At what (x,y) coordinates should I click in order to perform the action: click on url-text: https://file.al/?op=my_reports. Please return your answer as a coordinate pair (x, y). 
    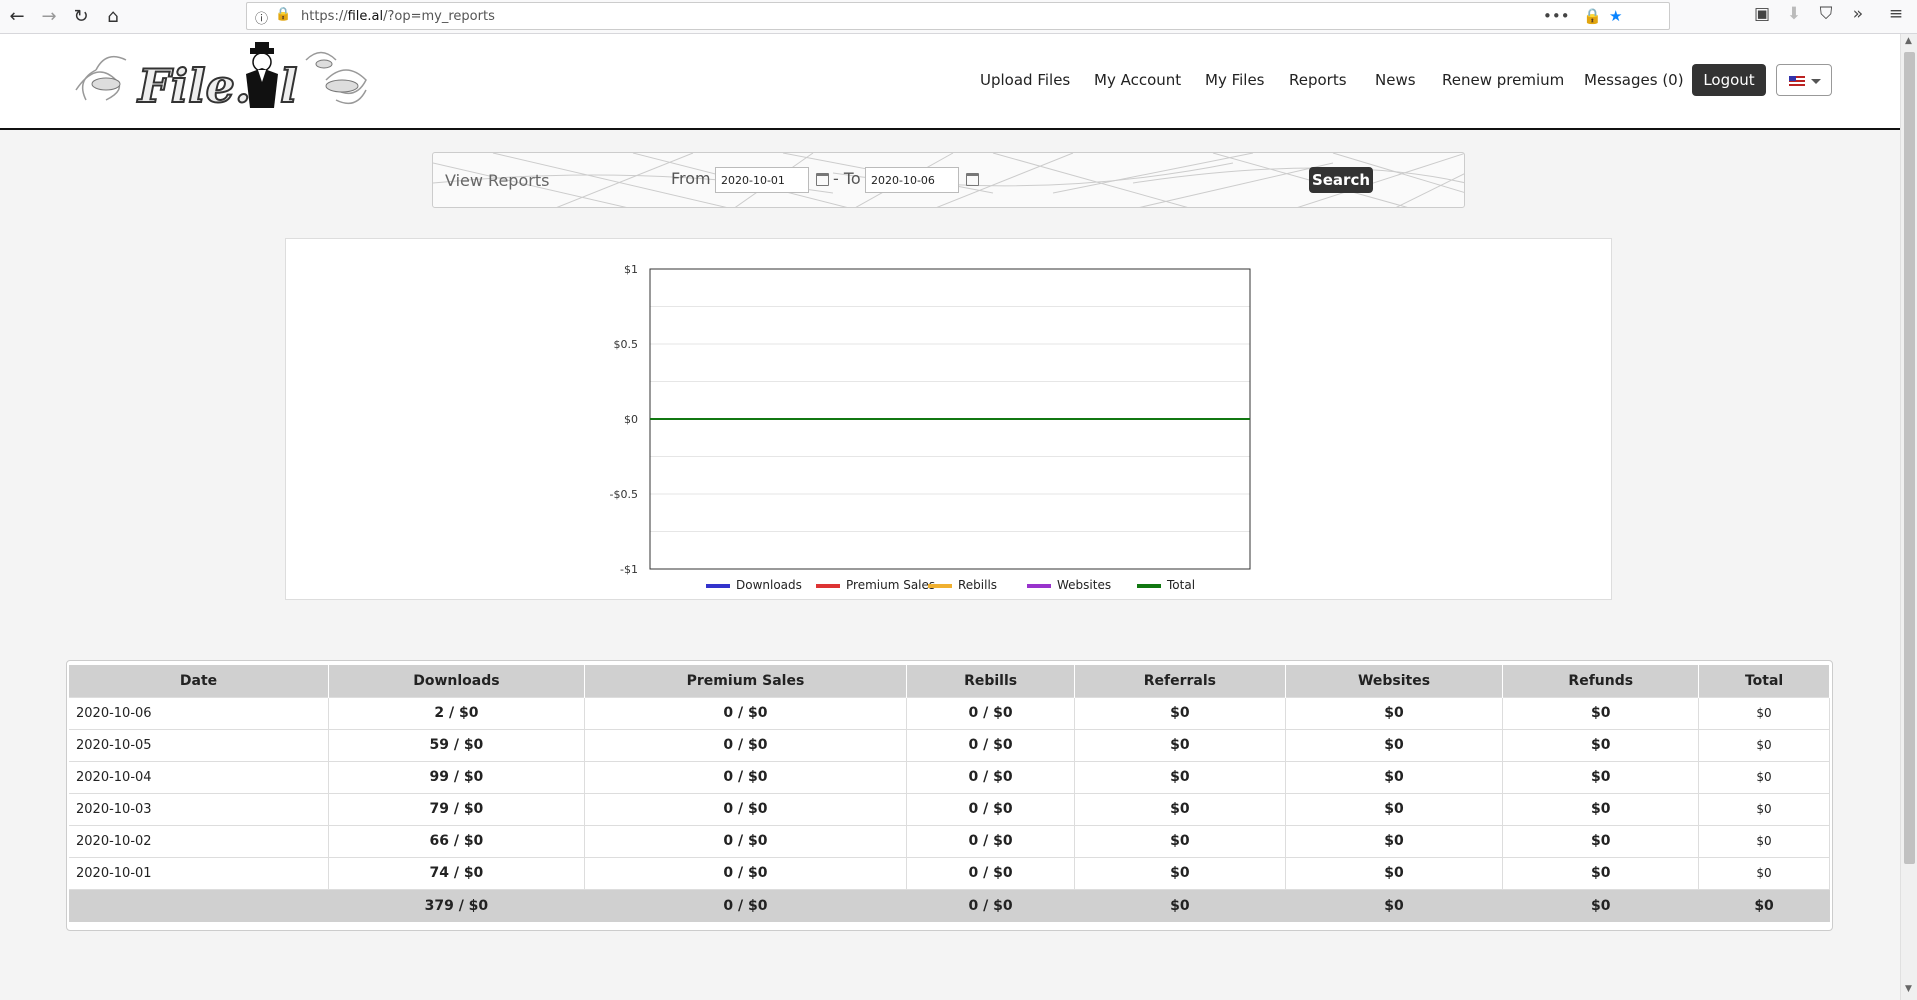
    Looking at the image, I should click on (398, 16).